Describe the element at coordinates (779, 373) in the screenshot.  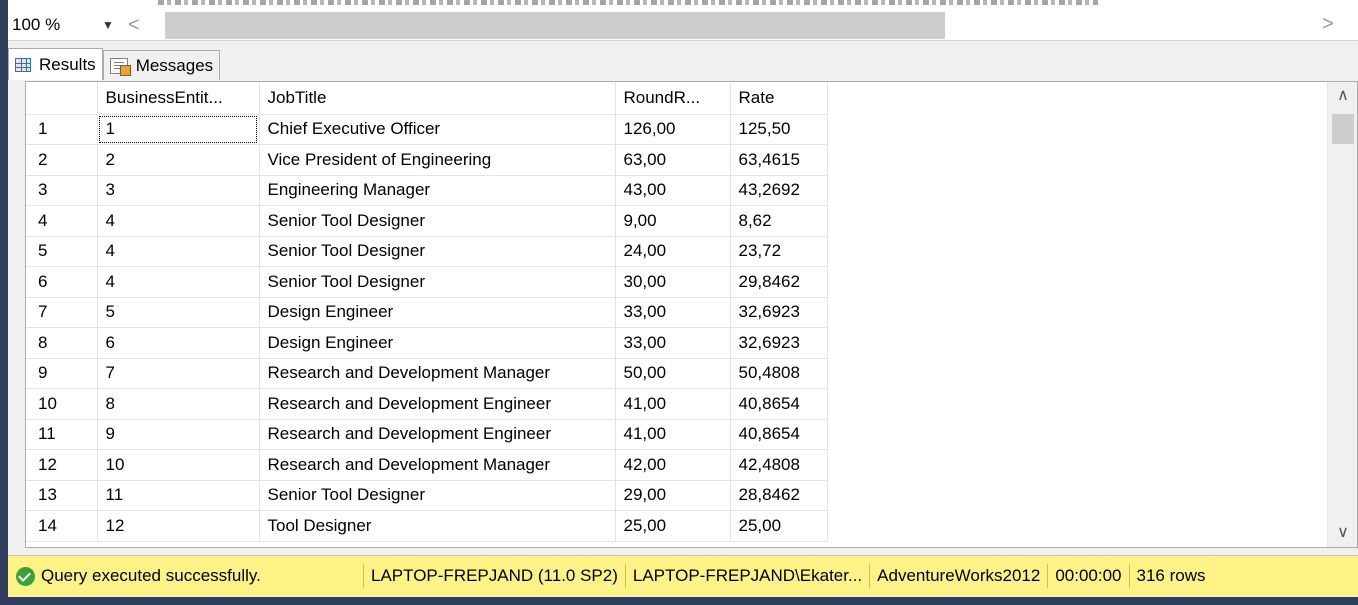
I see `cell-rate: 50,4808` at that location.